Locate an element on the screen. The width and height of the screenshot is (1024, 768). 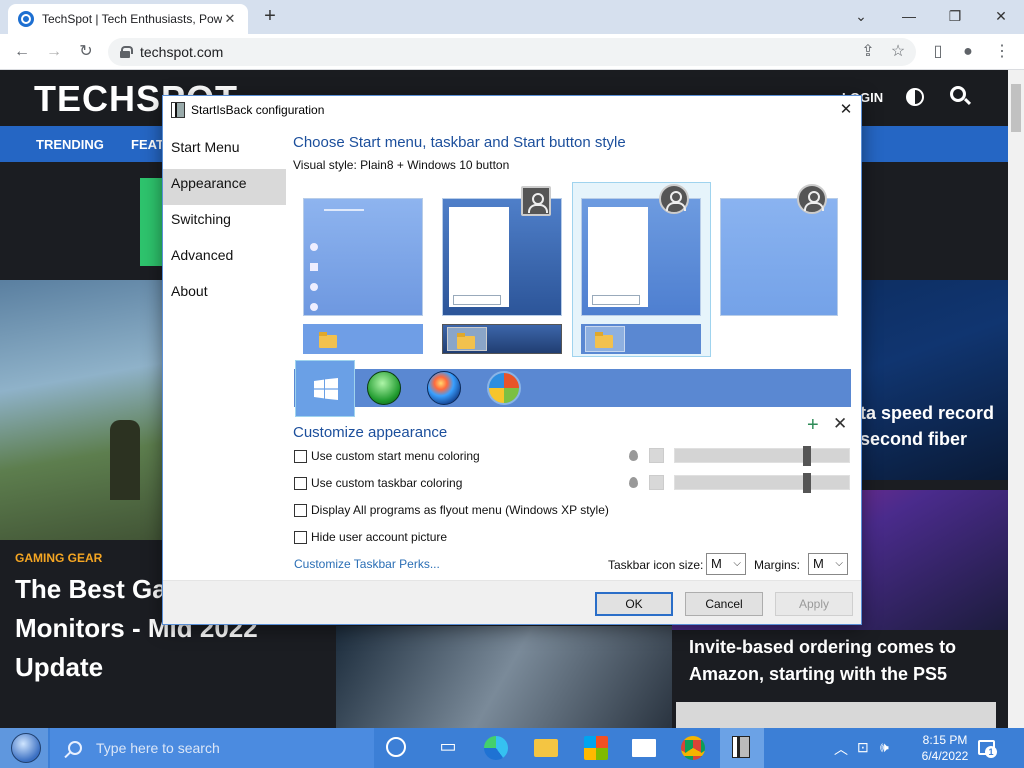
margins-select: M ⌵ is located at coordinates (828, 564).